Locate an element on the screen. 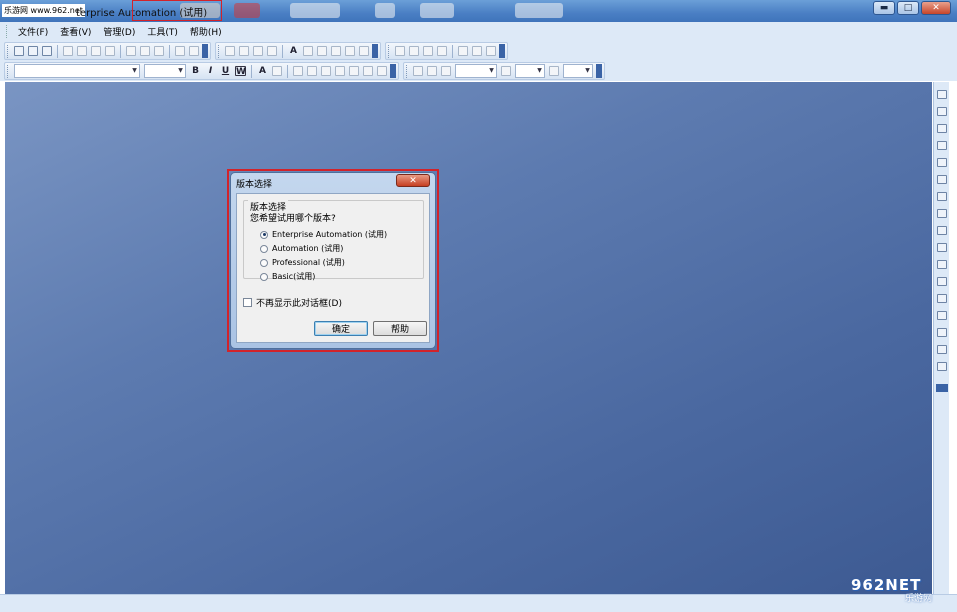  stack-icon is located at coordinates (942, 298).